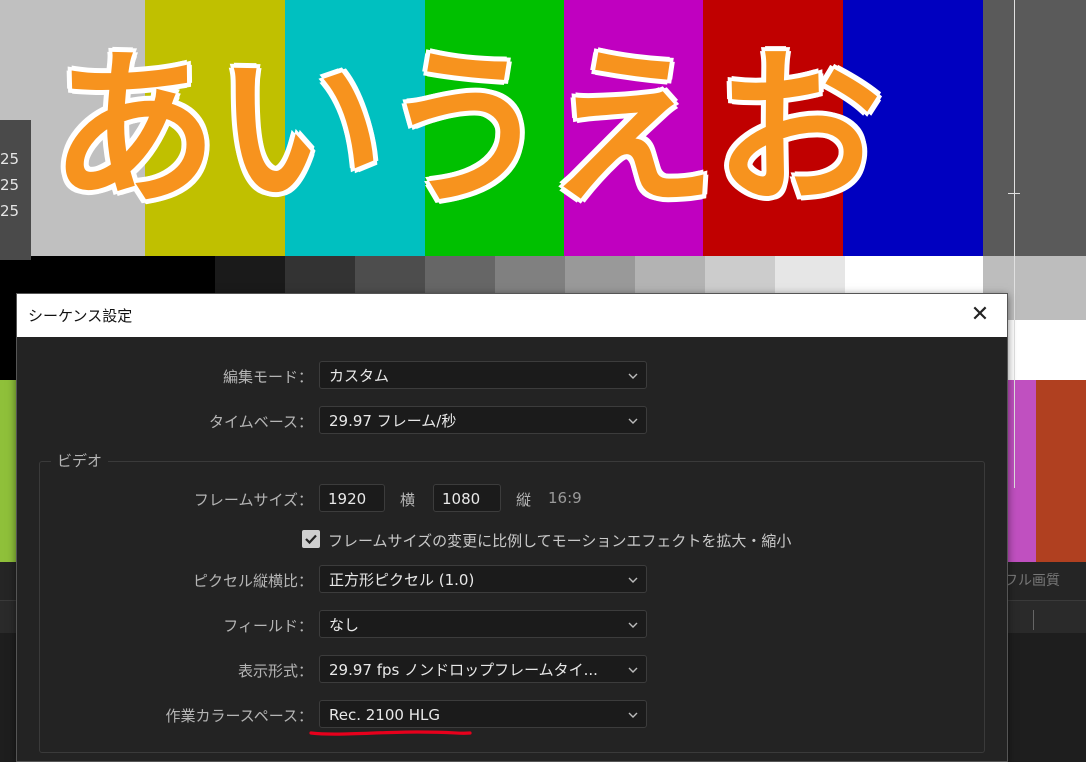  Describe the element at coordinates (80, 316) in the screenshot. I see `dialog-title: シーケンス設定` at that location.